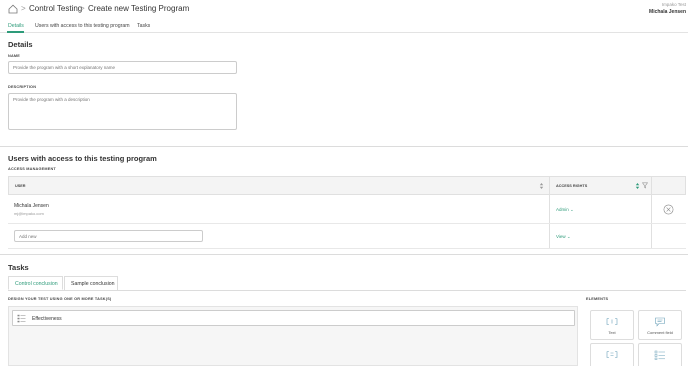 Image resolution: width=688 pixels, height=366 pixels. I want to click on task-item-label: Effectiveness, so click(47, 319).